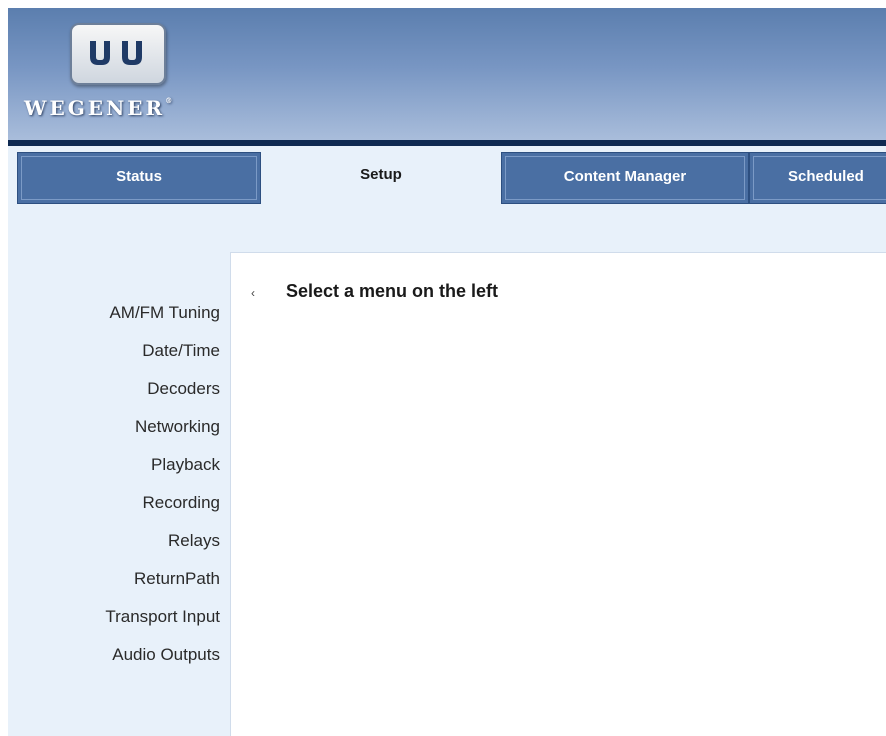 Image resolution: width=886 pixels, height=736 pixels. Describe the element at coordinates (114, 579) in the screenshot. I see `sidebar-item-returnpath: ReturnPath` at that location.